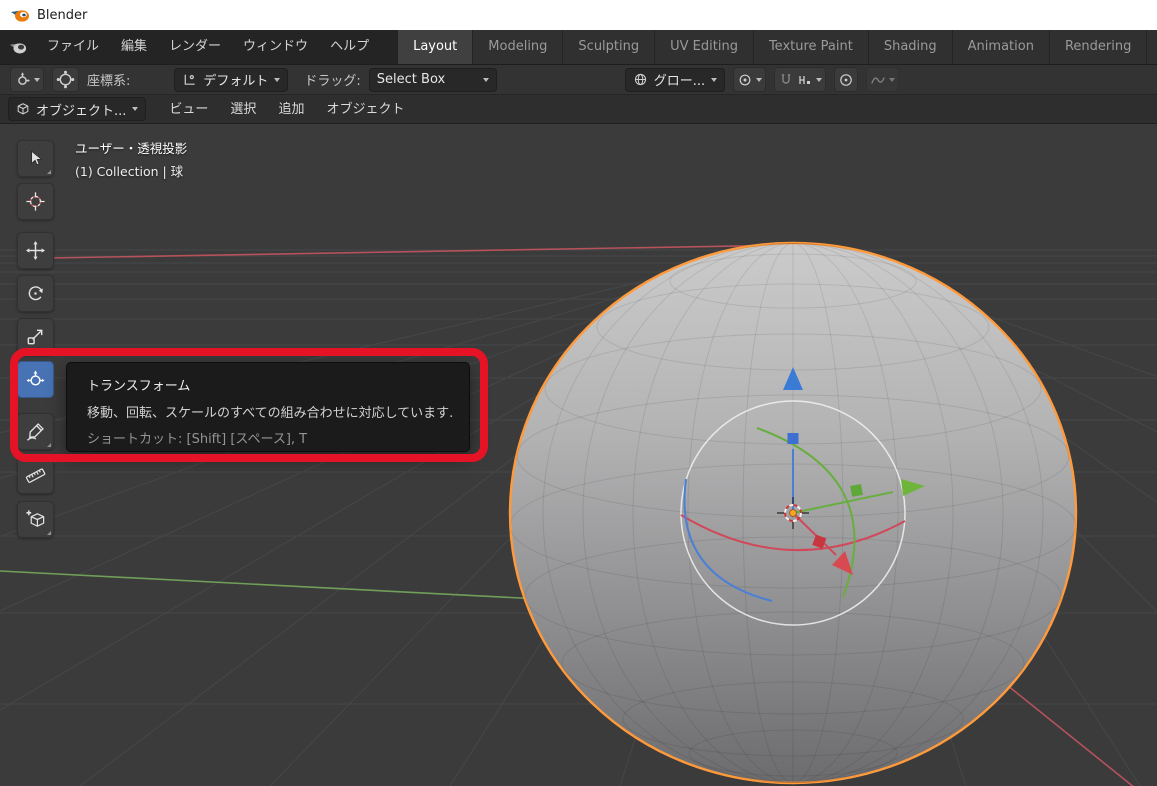 This screenshot has width=1157, height=786. What do you see at coordinates (139, 386) in the screenshot?
I see `tooltip-title: トランスフォーム` at bounding box center [139, 386].